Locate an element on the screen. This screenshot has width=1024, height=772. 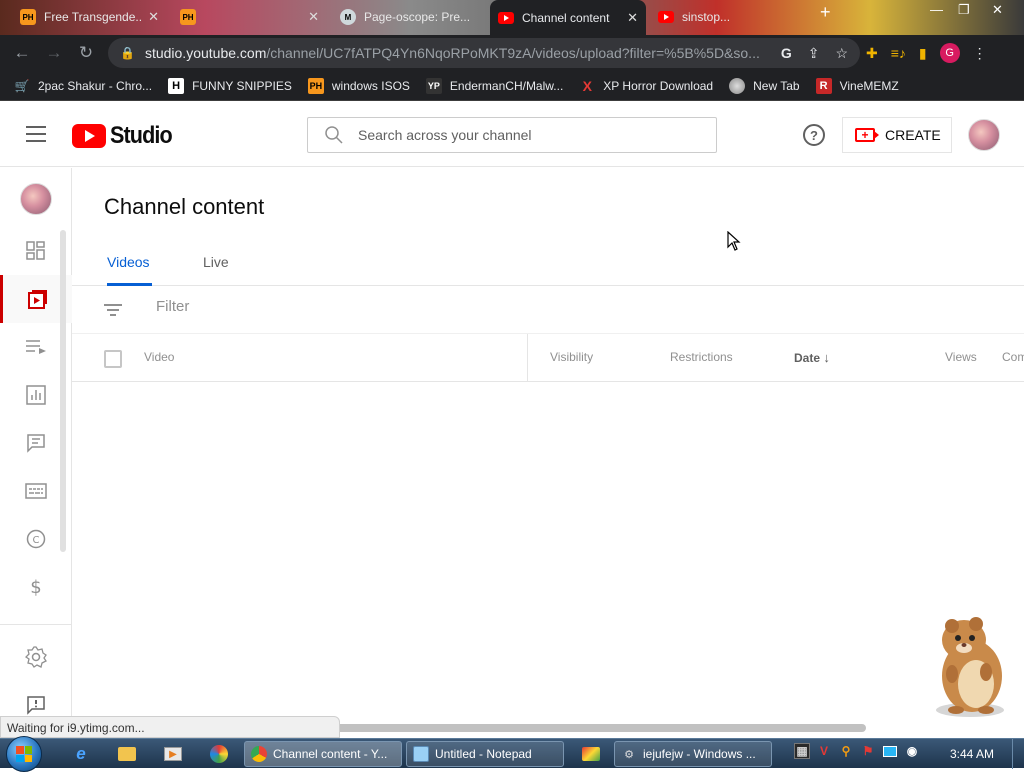
forward-arrow-icon: → is located at coordinates (54, 53).